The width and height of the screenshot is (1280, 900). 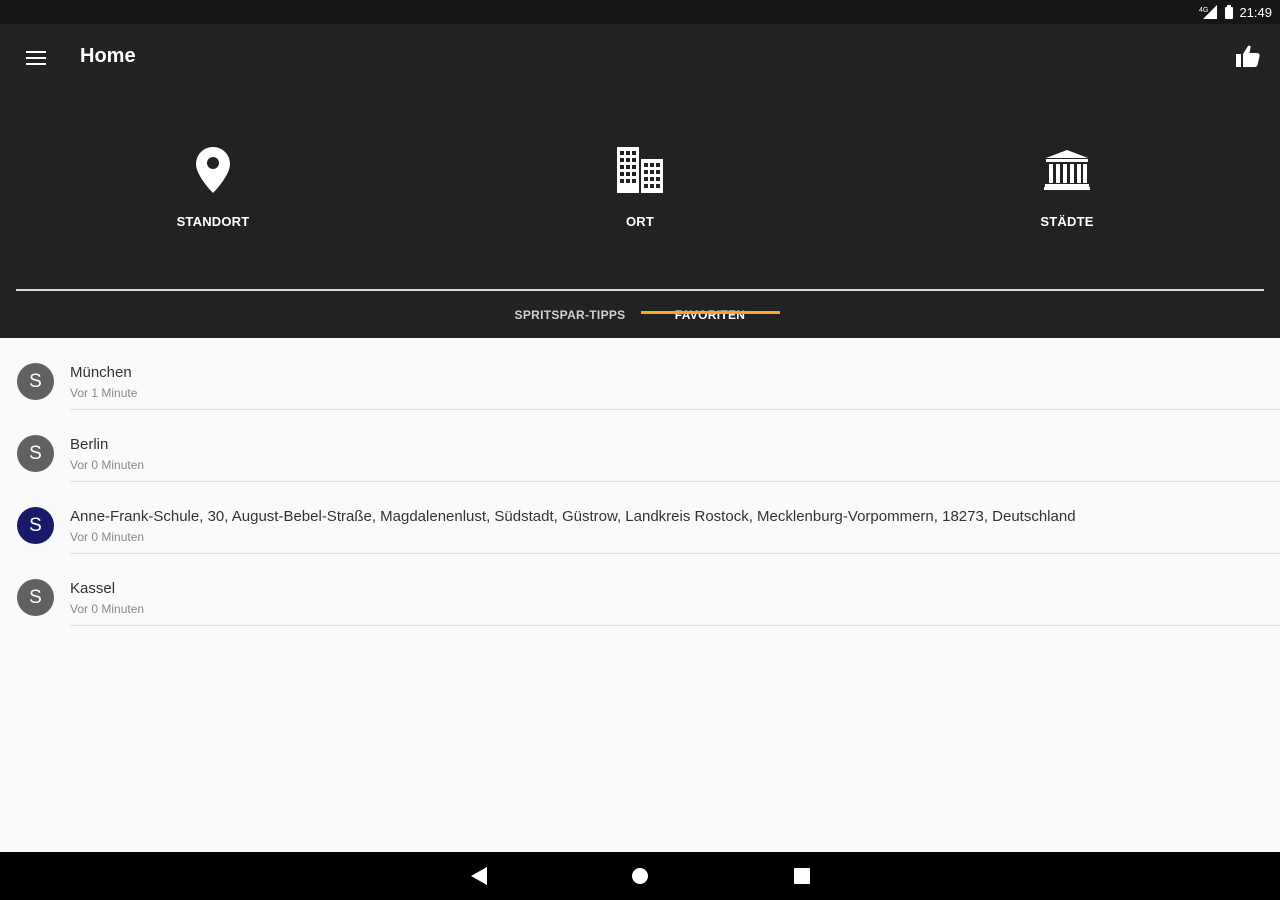 What do you see at coordinates (710, 312) in the screenshot?
I see `tab-indicator` at bounding box center [710, 312].